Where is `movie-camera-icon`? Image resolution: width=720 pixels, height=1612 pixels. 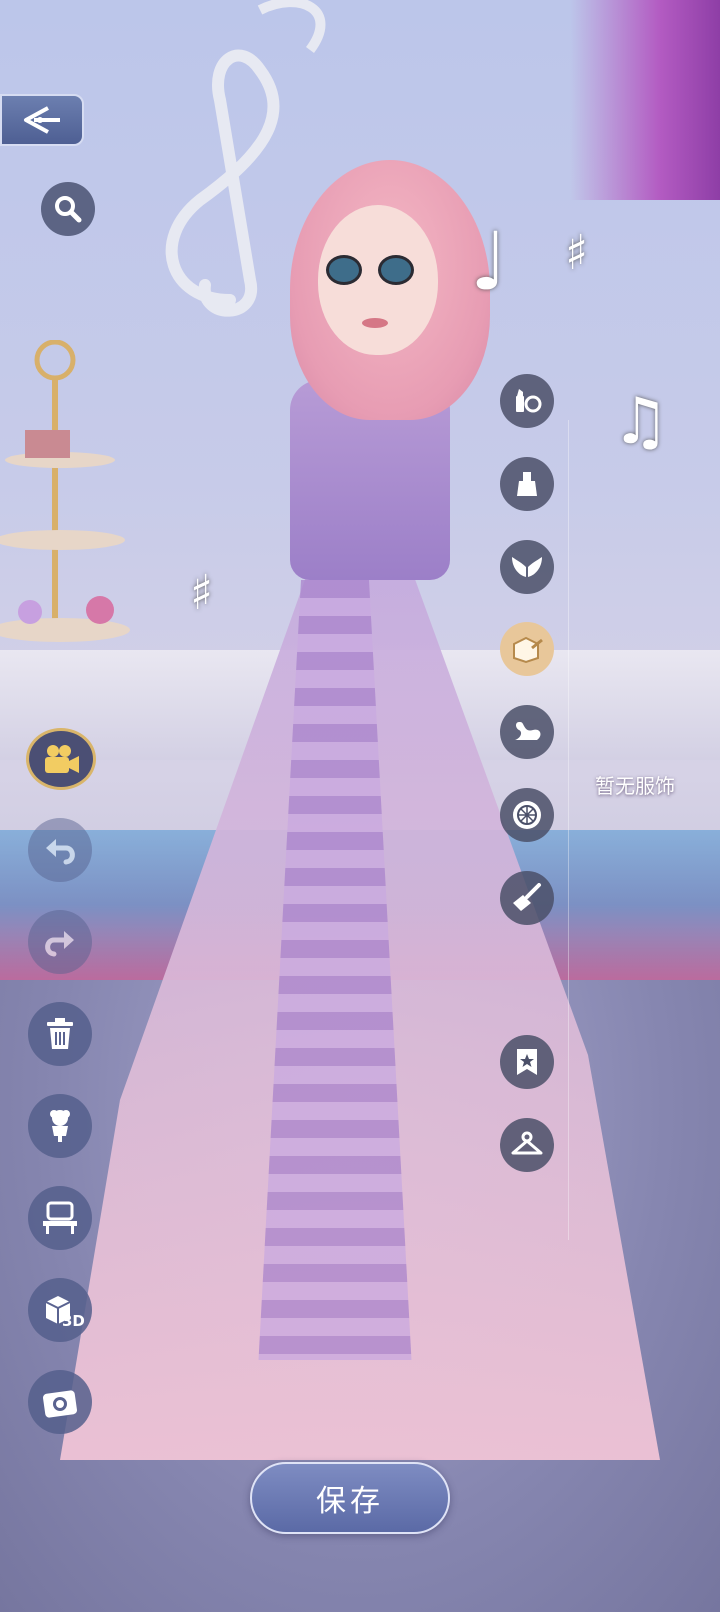 movie-camera-icon is located at coordinates (62, 759).